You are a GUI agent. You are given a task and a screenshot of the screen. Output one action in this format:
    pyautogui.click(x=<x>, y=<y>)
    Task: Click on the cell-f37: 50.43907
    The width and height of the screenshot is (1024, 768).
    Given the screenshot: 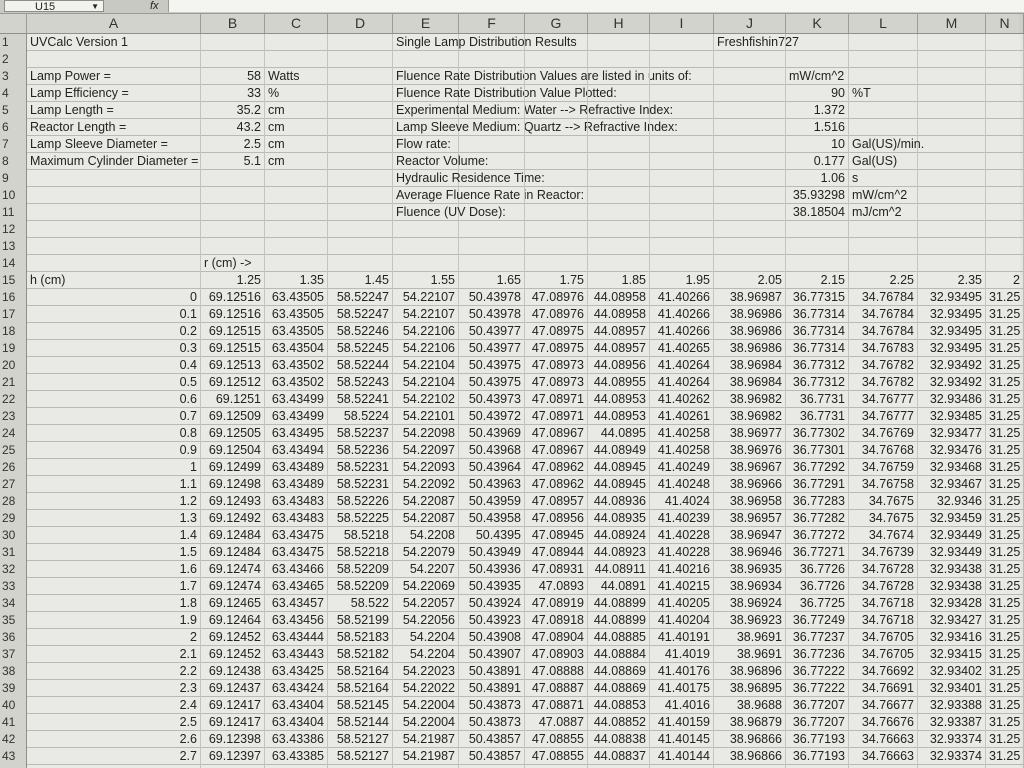 What is the action you would take?
    pyautogui.click(x=492, y=654)
    